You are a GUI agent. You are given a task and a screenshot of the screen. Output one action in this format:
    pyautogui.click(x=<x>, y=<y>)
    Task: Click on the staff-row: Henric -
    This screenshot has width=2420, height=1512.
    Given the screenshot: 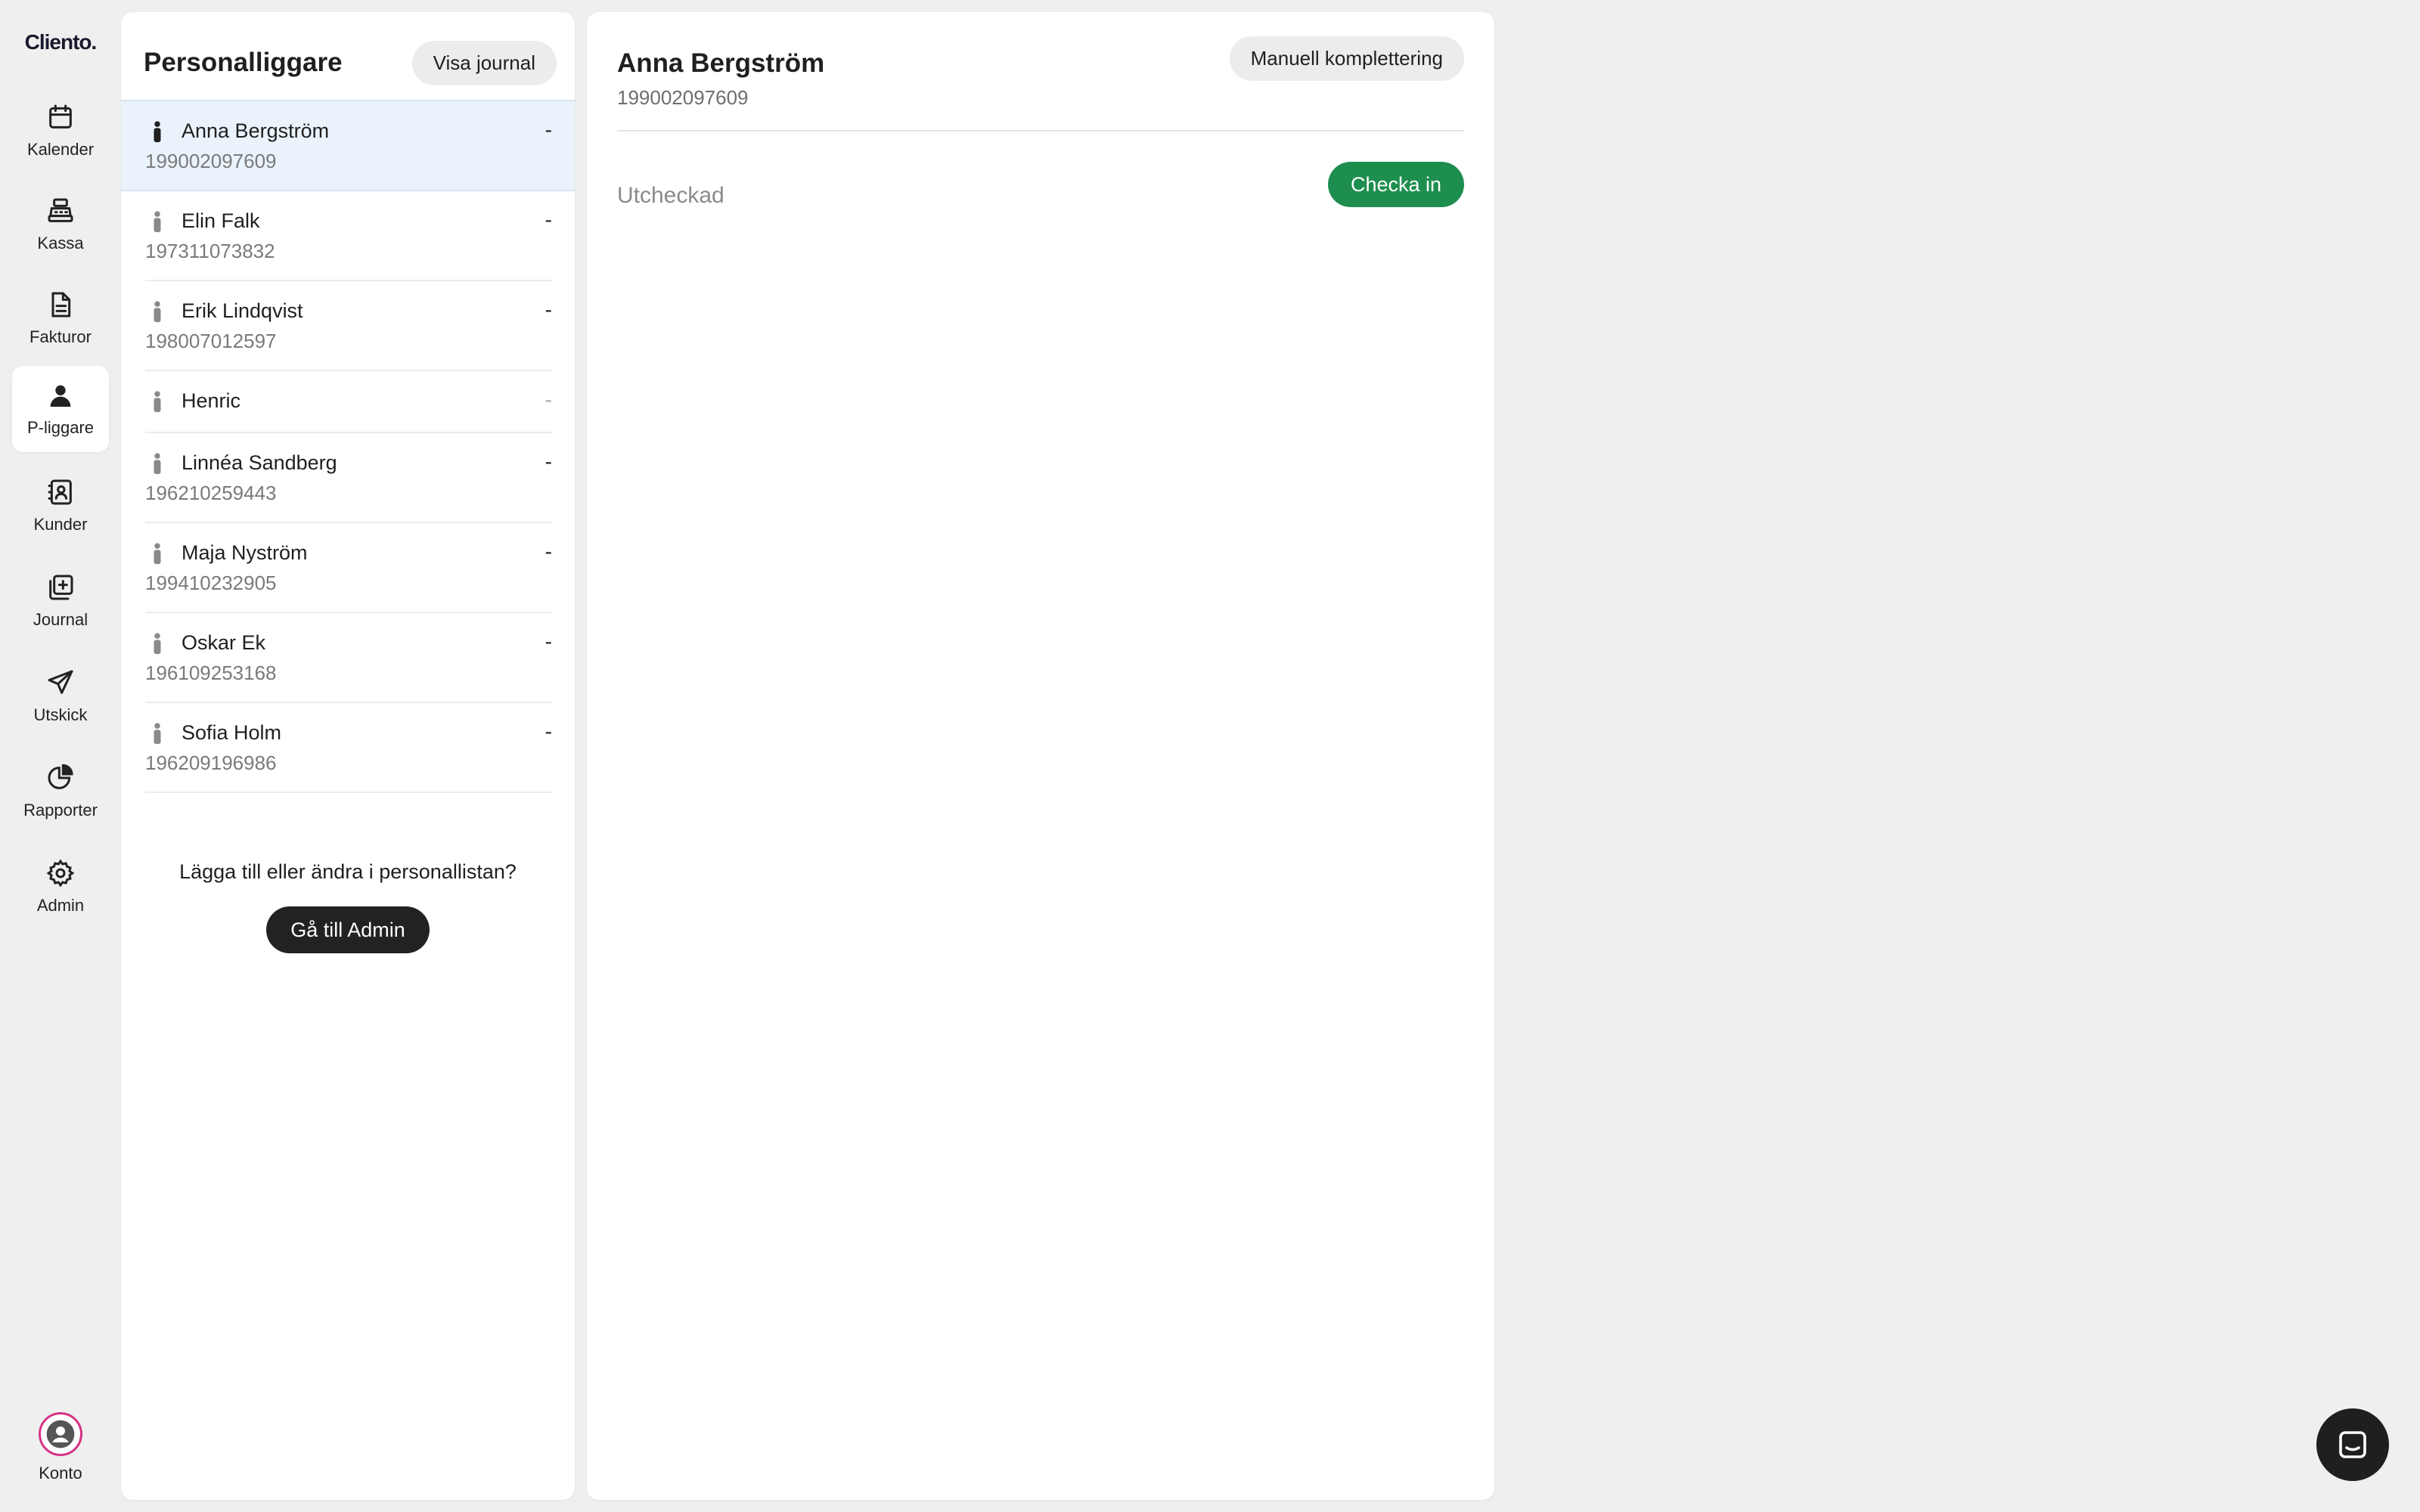 What is the action you would take?
    pyautogui.click(x=348, y=402)
    